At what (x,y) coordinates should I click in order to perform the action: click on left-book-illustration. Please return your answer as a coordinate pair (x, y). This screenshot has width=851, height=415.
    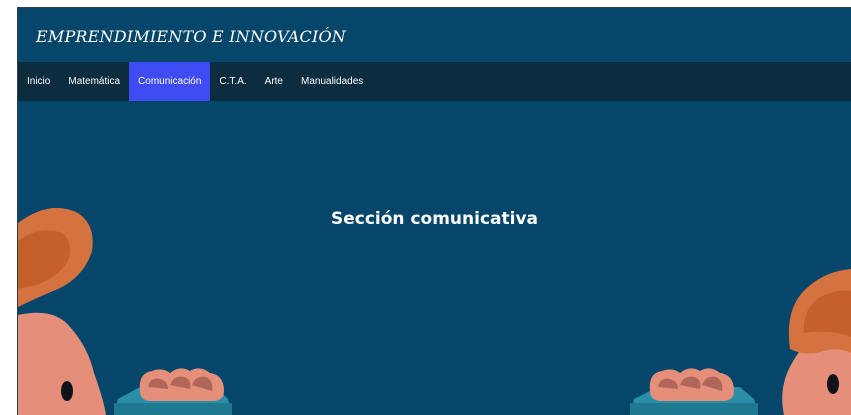
    Looking at the image, I should click on (173, 391).